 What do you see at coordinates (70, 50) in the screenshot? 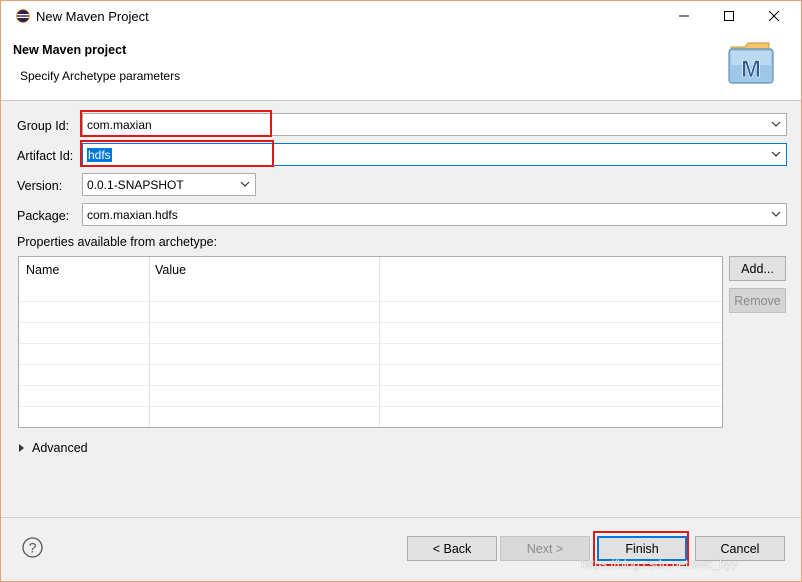
I see `page-title: New Maven project` at bounding box center [70, 50].